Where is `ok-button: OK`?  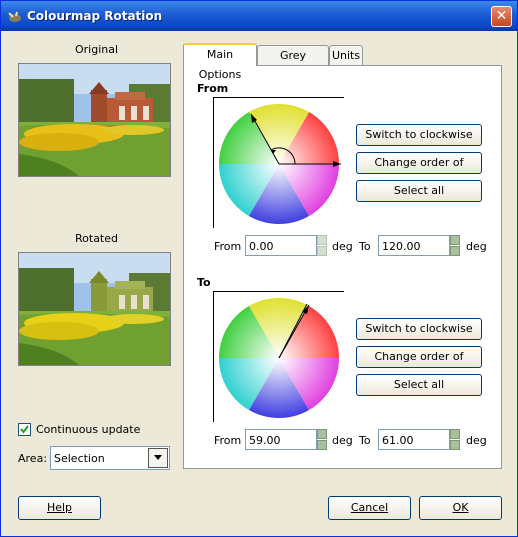
ok-button: OK is located at coordinates (460, 508).